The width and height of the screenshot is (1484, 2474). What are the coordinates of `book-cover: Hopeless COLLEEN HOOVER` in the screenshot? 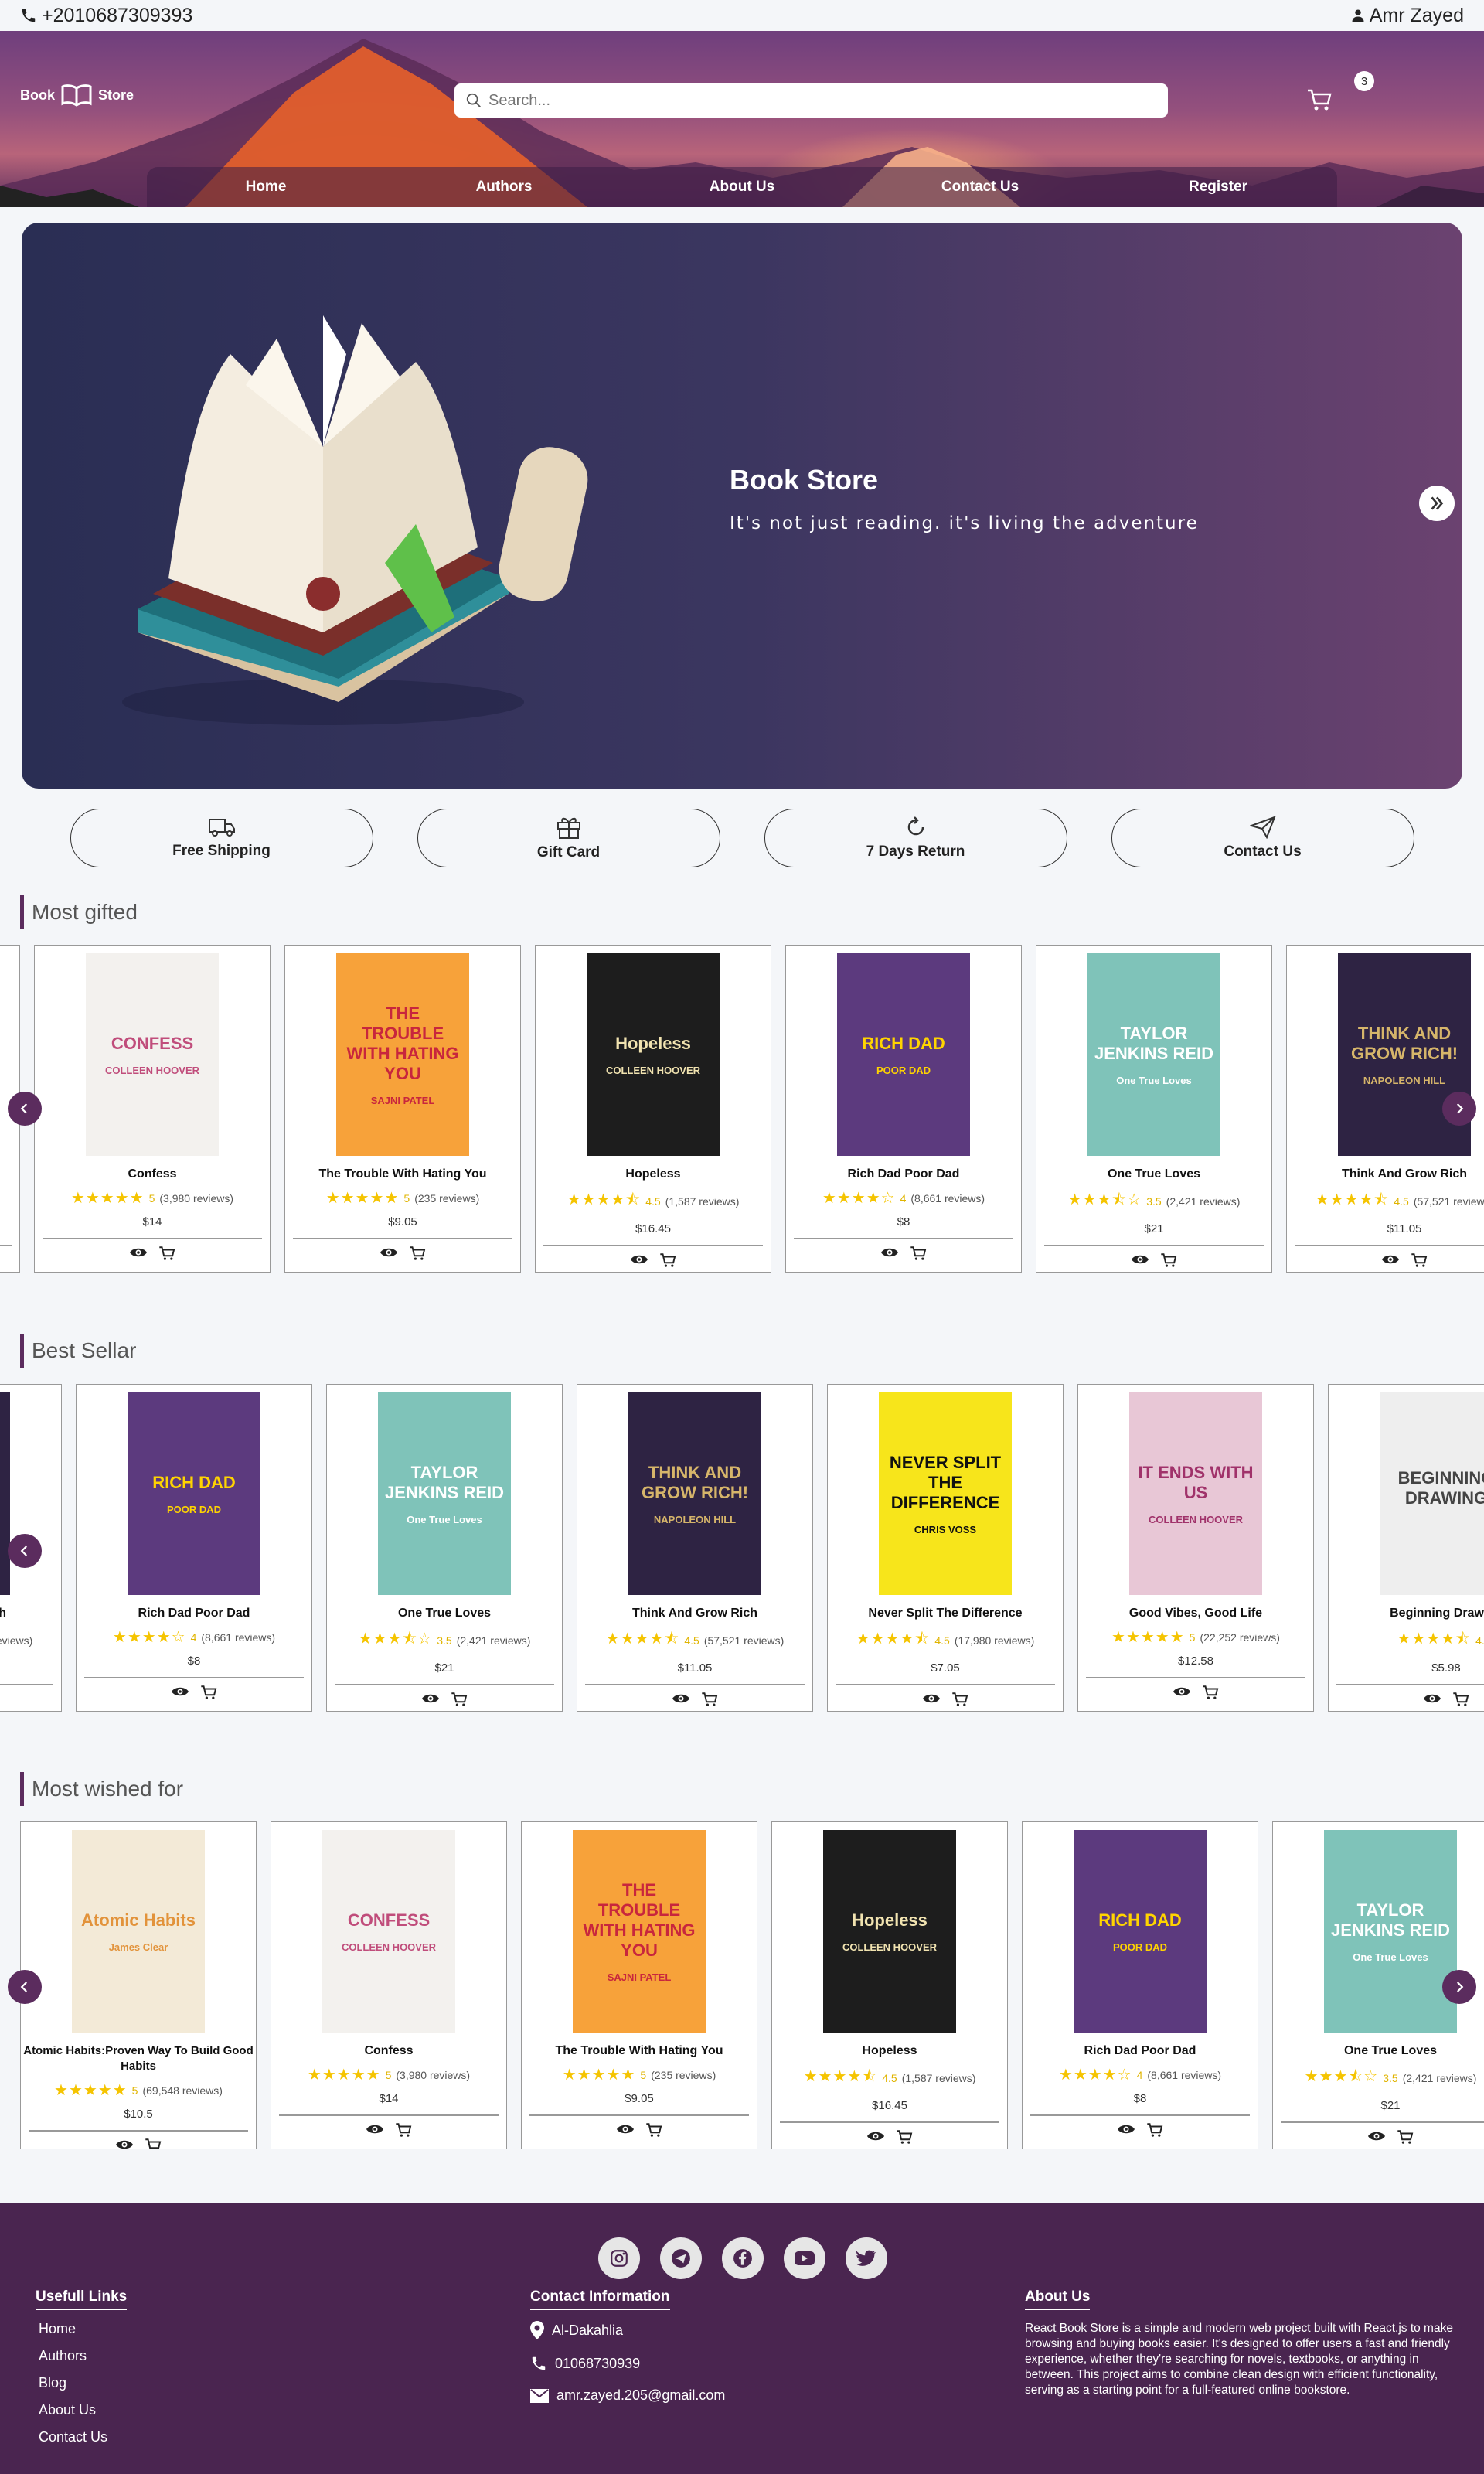 It's located at (653, 1054).